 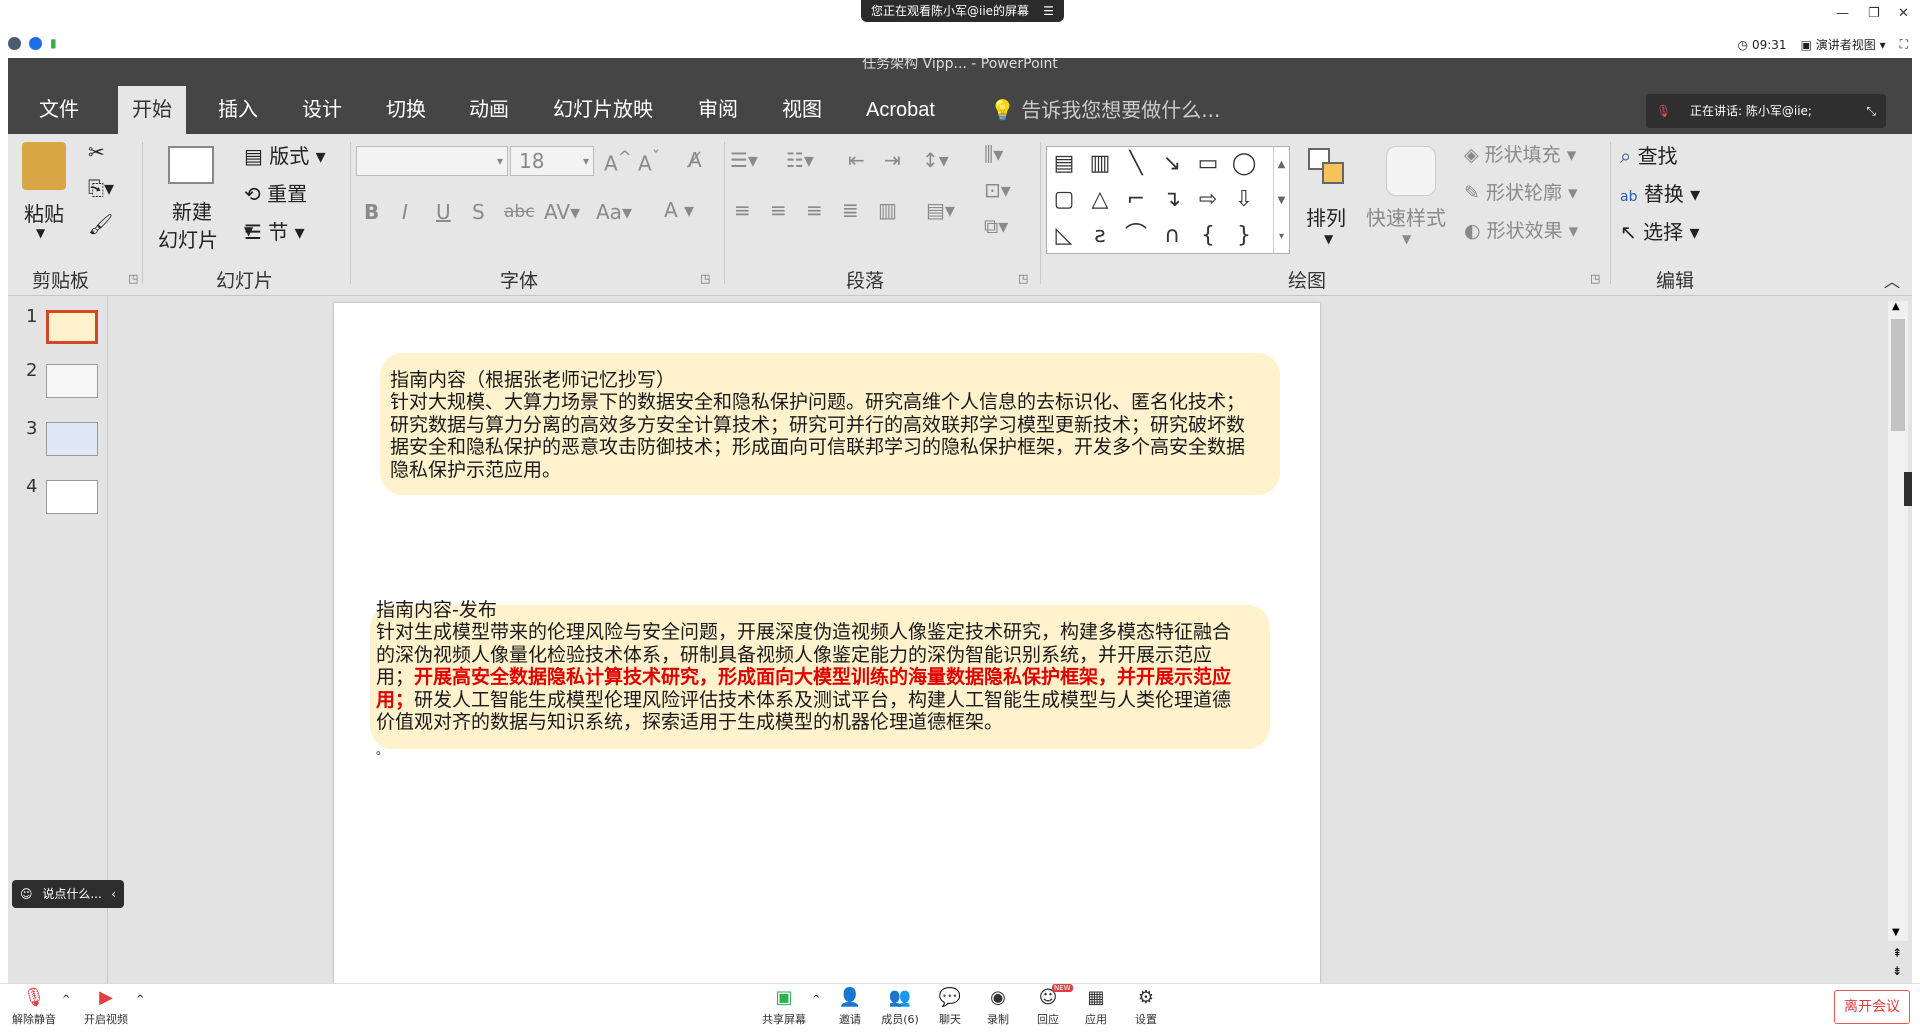 I want to click on format-painter-icon: 🖌, so click(x=100, y=224).